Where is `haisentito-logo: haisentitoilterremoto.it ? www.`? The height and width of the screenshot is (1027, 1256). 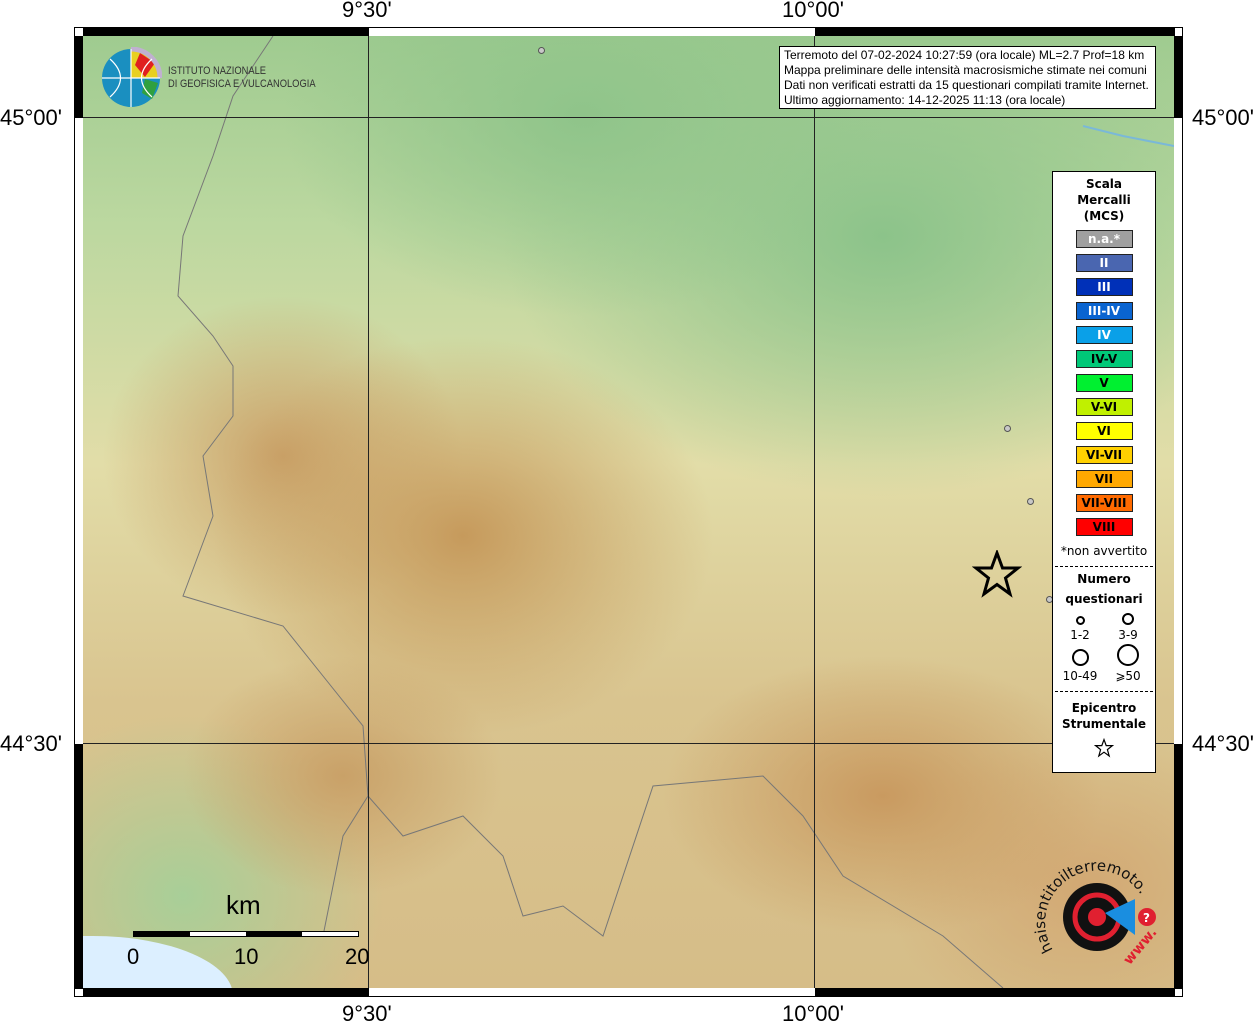
haisentito-logo: haisentitoilterremoto.it ? www. is located at coordinates (1098, 915).